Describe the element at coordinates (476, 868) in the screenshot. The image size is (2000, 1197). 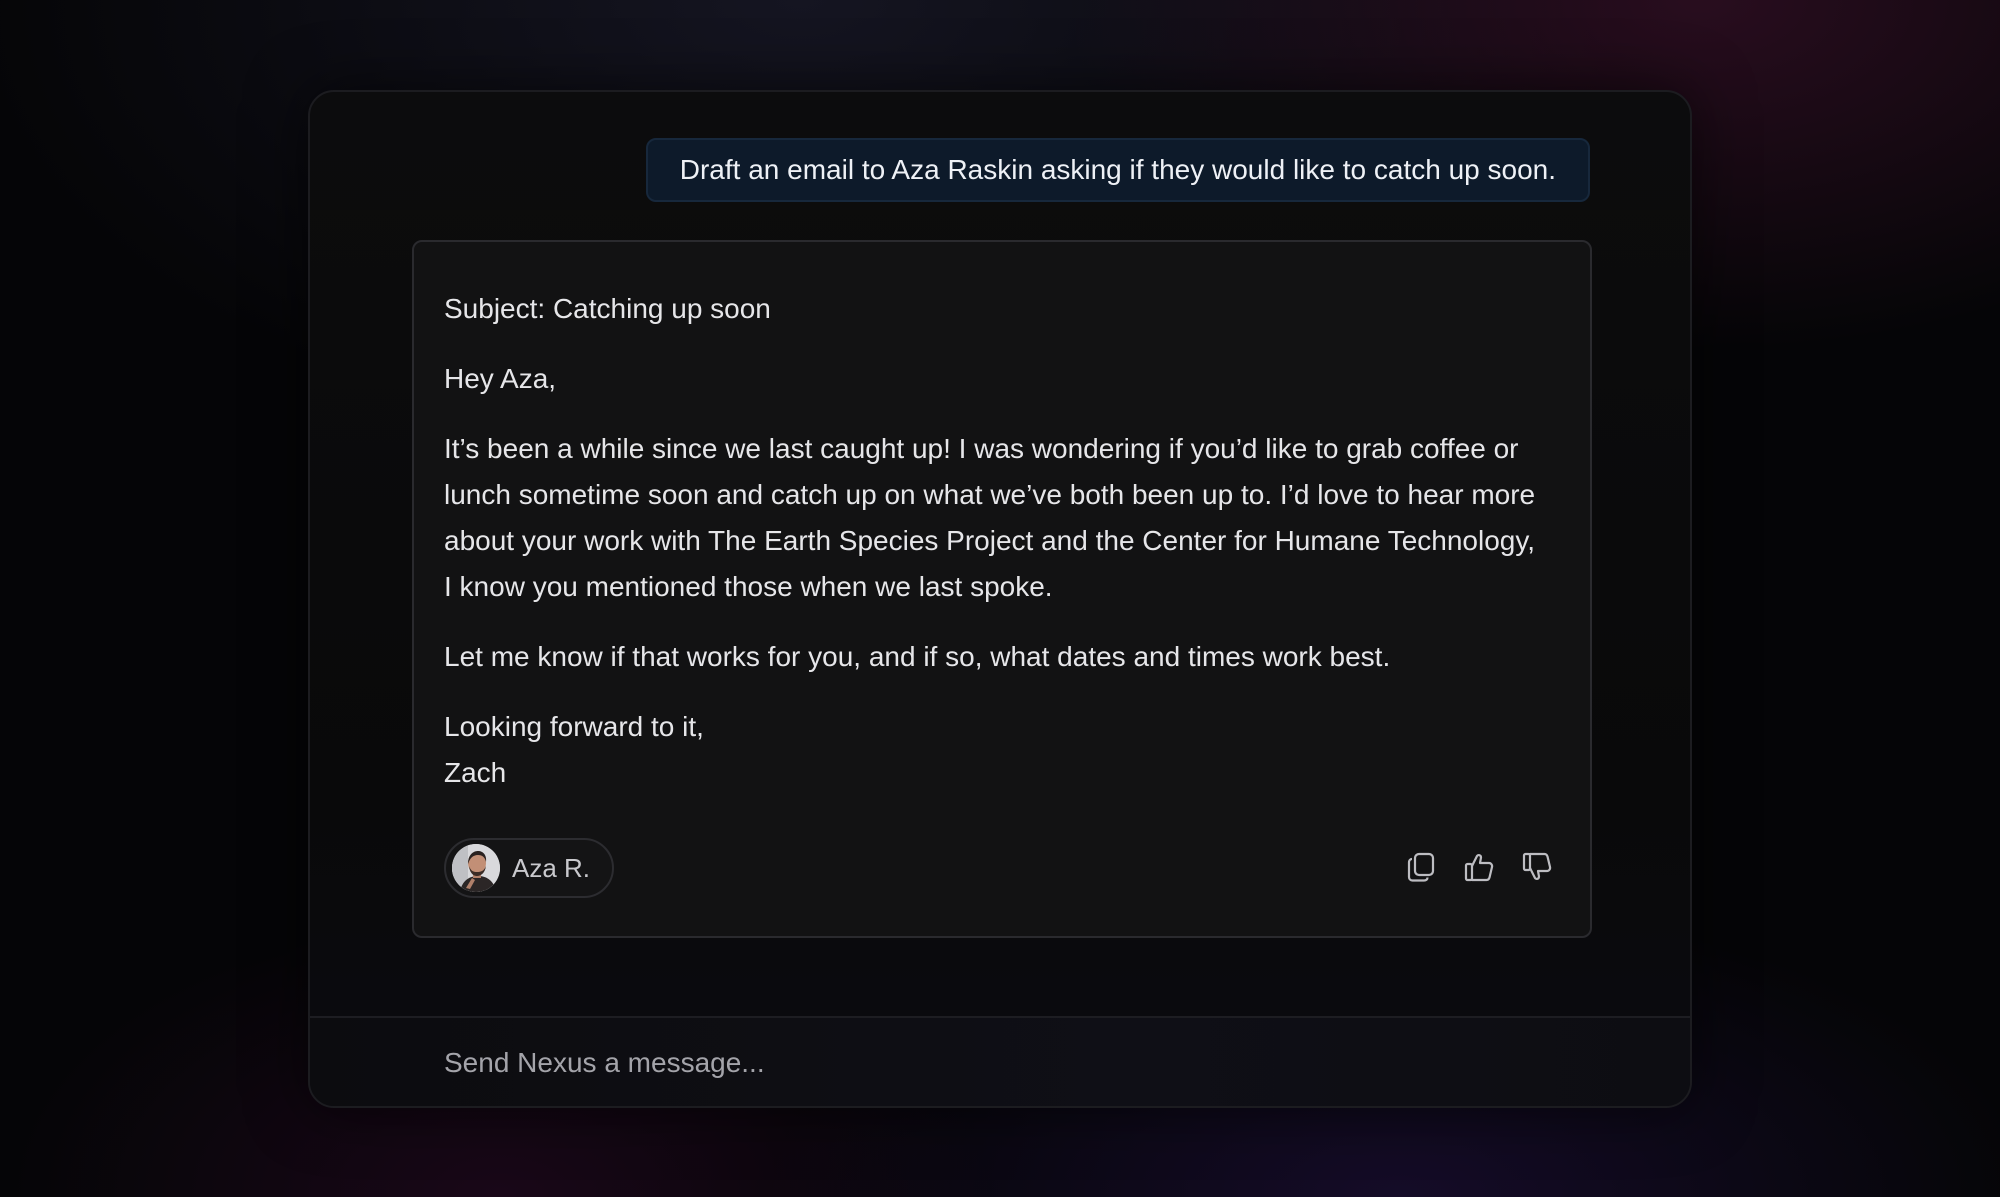
I see `avatar` at that location.